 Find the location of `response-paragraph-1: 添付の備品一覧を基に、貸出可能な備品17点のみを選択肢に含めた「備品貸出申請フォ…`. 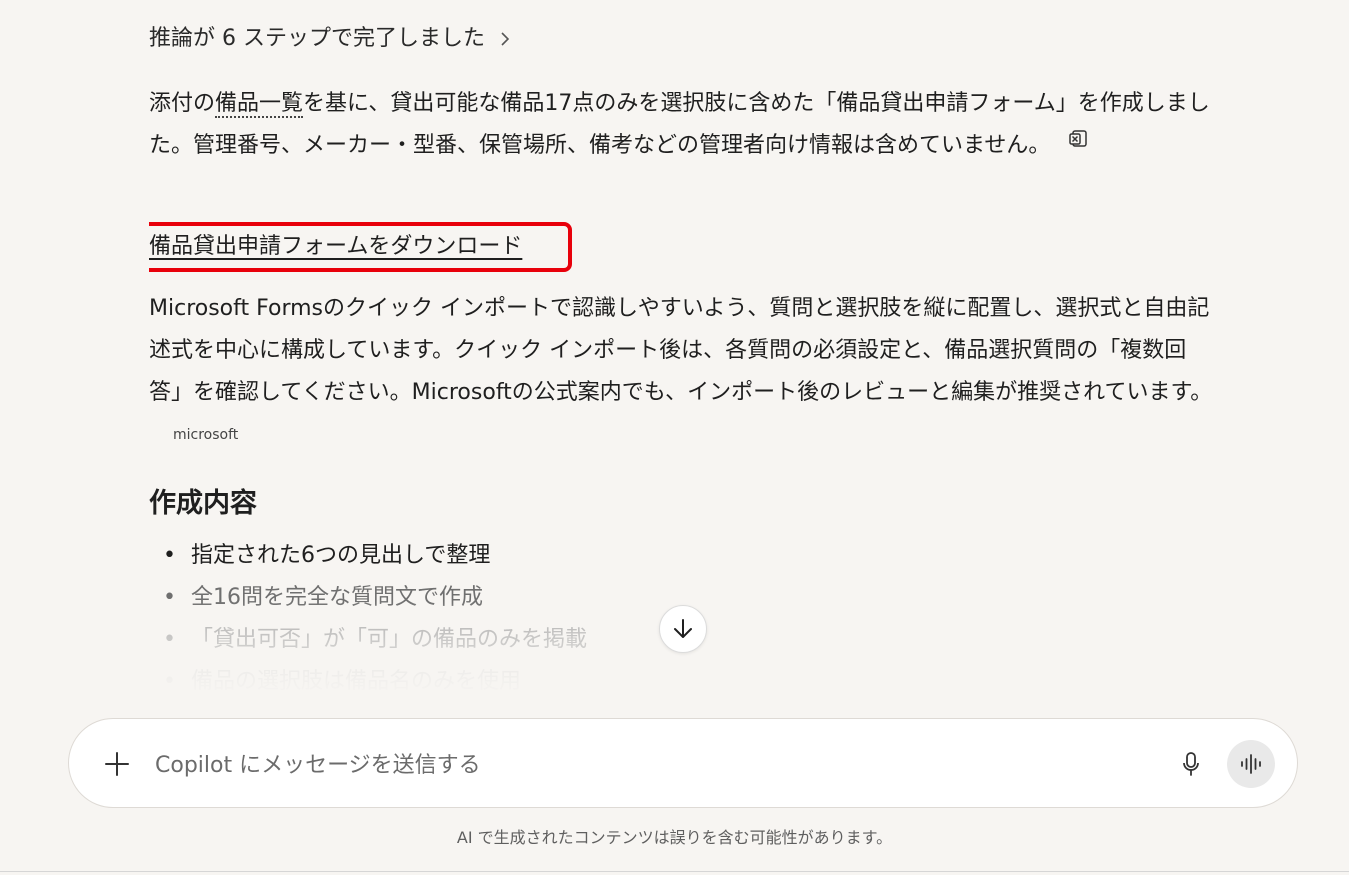

response-paragraph-1: 添付の備品一覧を基に、貸出可能な備品17点のみを選択肢に含めた「備品貸出申請フォ… is located at coordinates (681, 125).